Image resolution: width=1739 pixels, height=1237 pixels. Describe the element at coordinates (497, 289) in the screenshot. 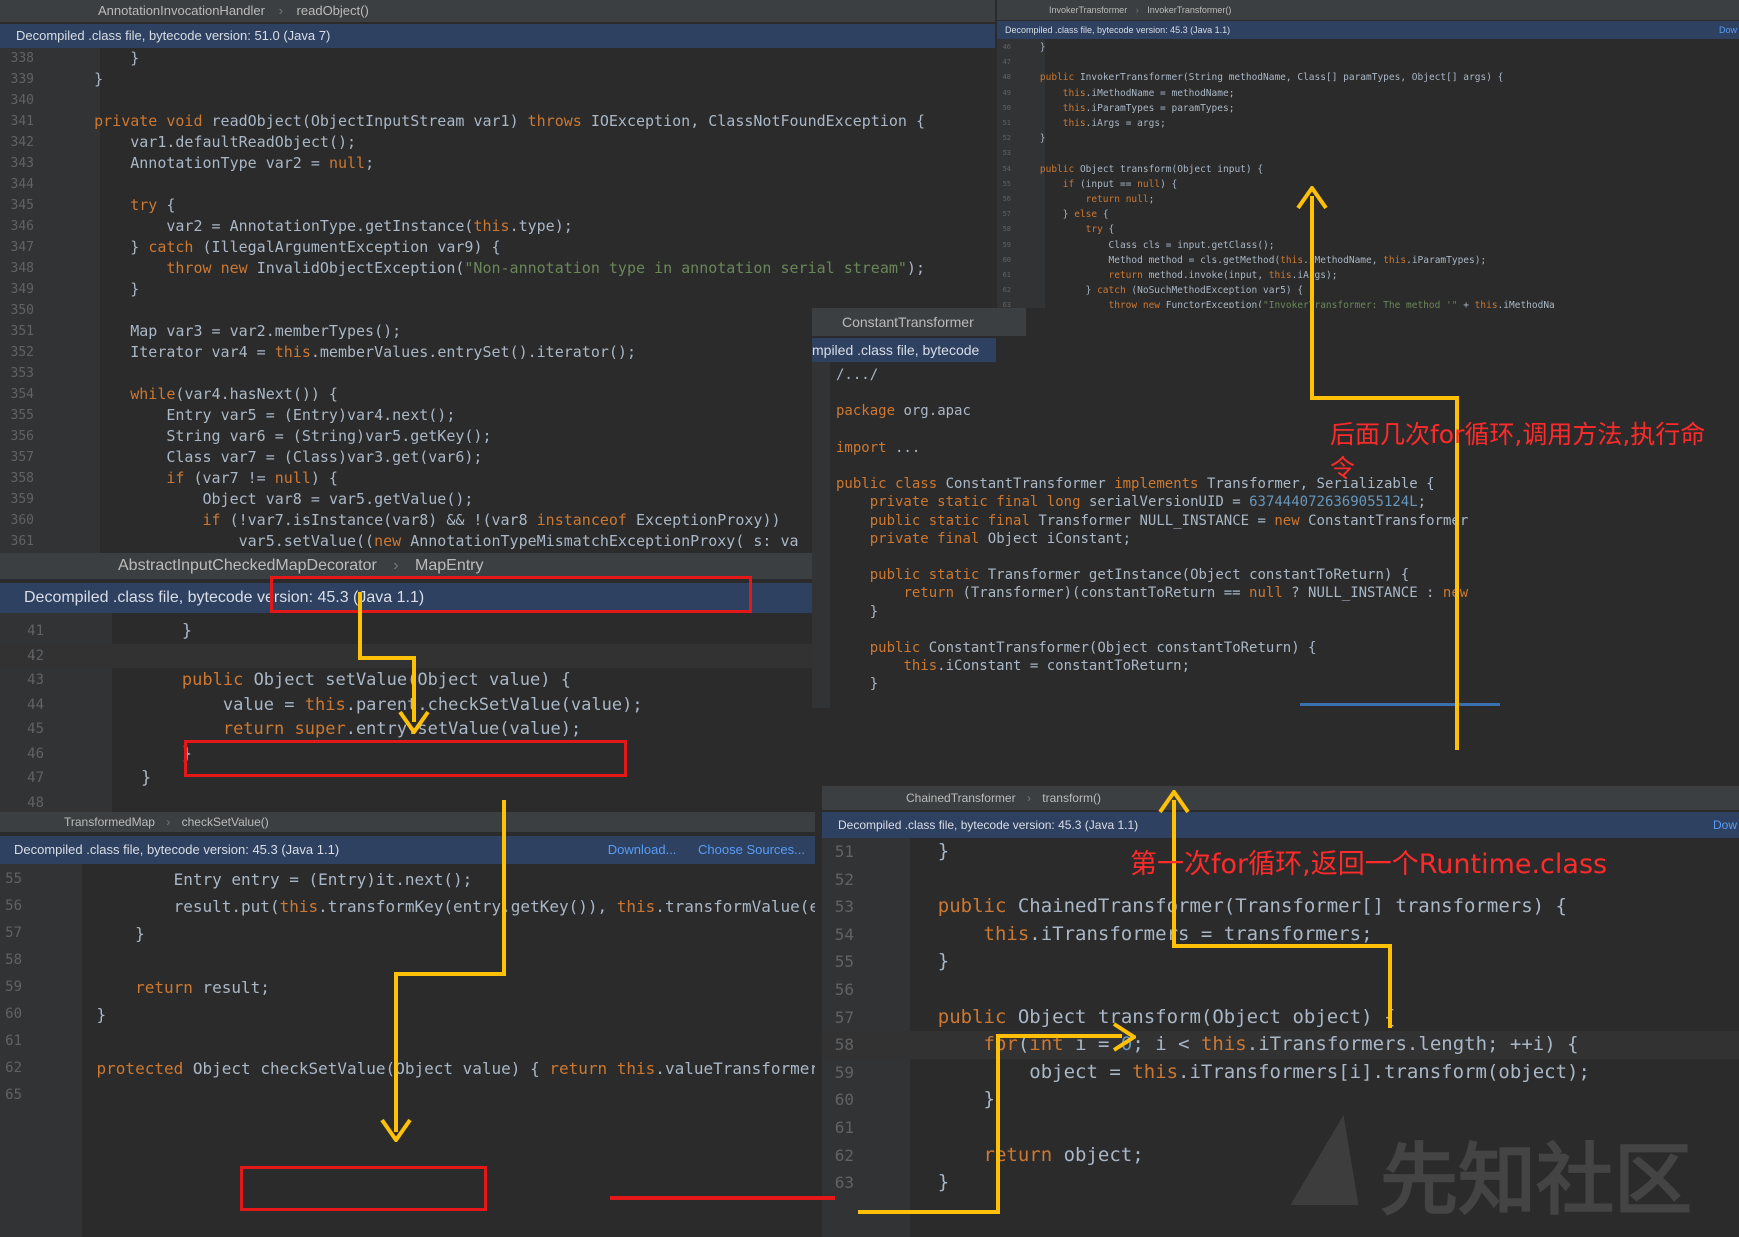

I see `code-line: 349 }` at that location.